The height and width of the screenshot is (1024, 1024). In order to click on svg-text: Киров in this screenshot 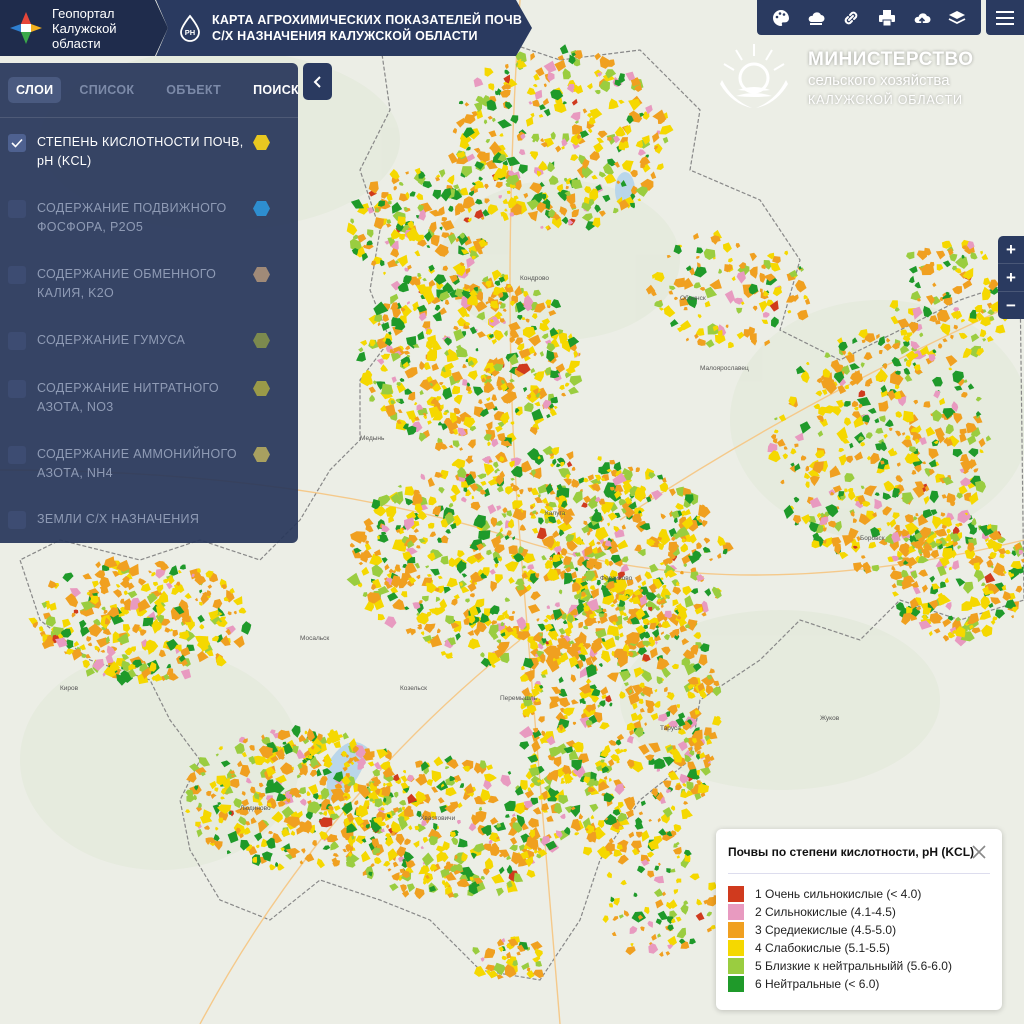, I will do `click(69, 688)`.